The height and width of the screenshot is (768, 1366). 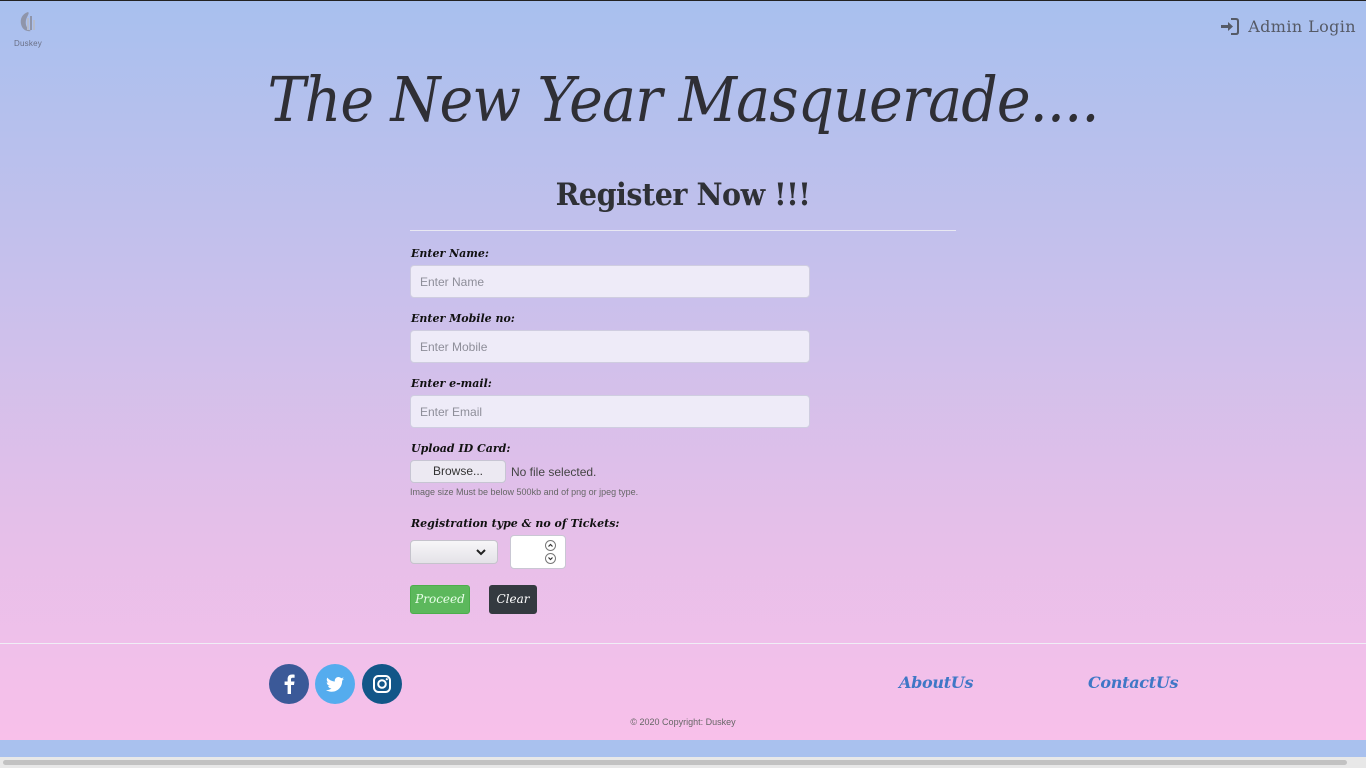 I want to click on mobile-label: Enter Mobile no:, so click(x=463, y=318).